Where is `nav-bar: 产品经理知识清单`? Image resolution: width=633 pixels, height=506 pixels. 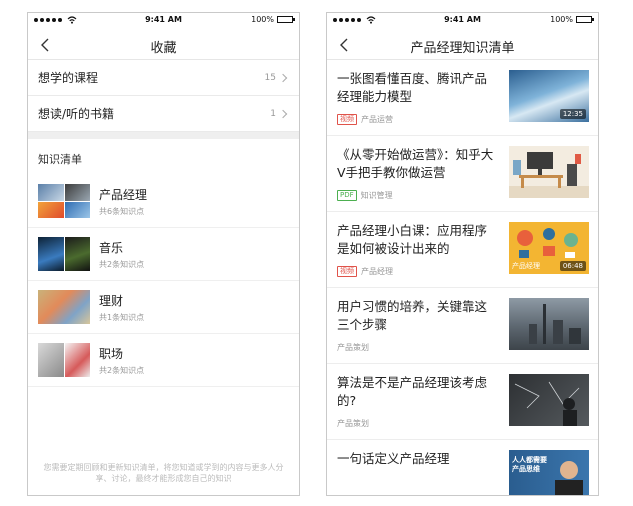 nav-bar: 产品经理知识清单 is located at coordinates (462, 45).